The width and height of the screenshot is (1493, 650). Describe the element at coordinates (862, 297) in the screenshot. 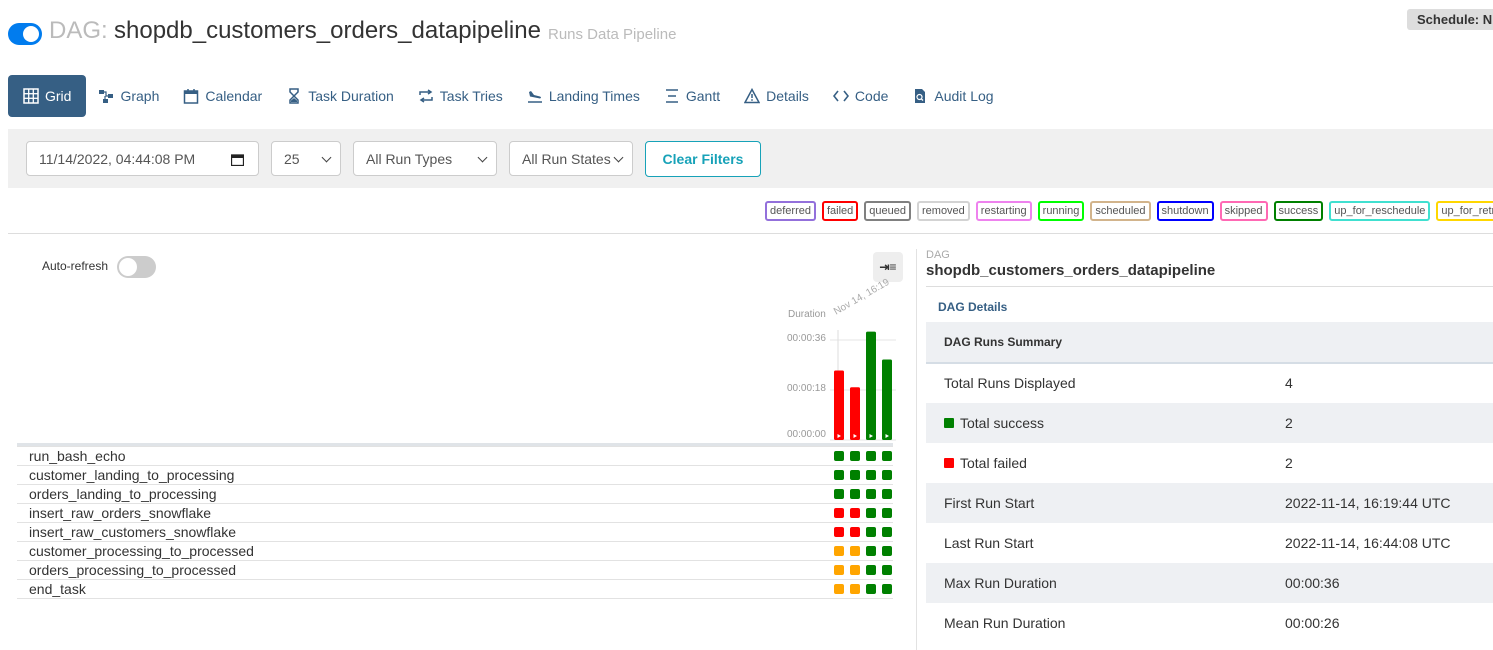

I see `run-date-label: Nov 14, 16:19` at that location.